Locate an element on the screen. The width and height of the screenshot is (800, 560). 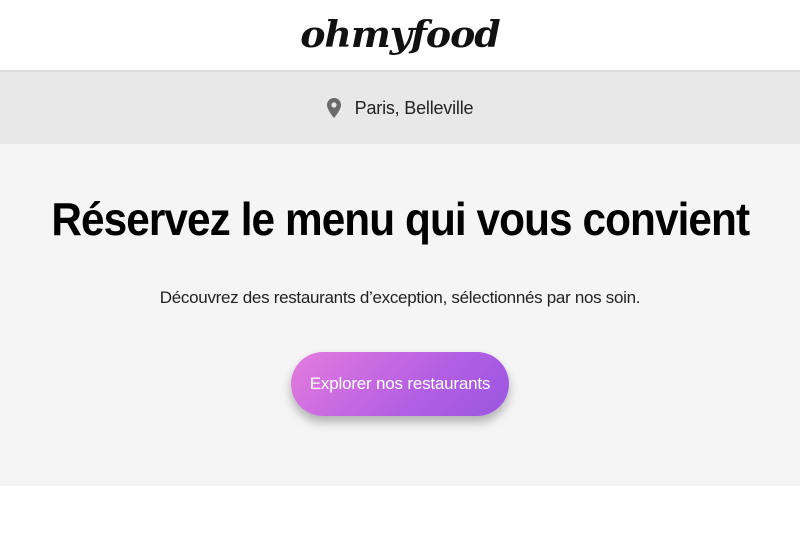
location-text: Paris, Belleville is located at coordinates (414, 107).